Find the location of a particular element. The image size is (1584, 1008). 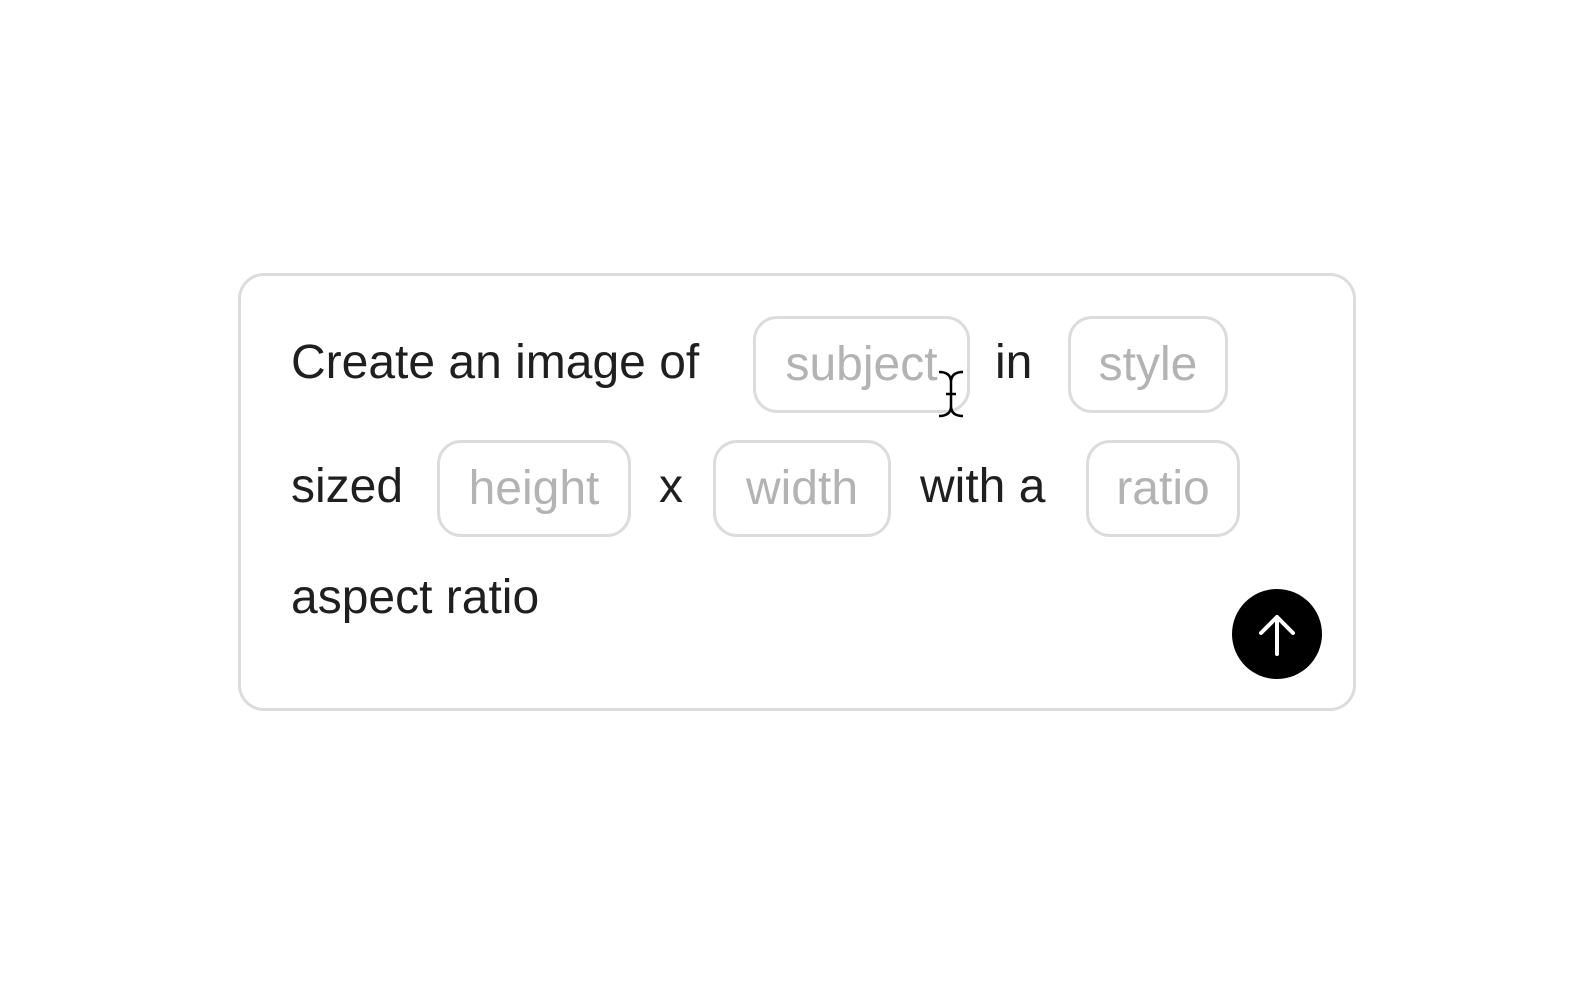

prompt-text-in: in is located at coordinates (1014, 362).